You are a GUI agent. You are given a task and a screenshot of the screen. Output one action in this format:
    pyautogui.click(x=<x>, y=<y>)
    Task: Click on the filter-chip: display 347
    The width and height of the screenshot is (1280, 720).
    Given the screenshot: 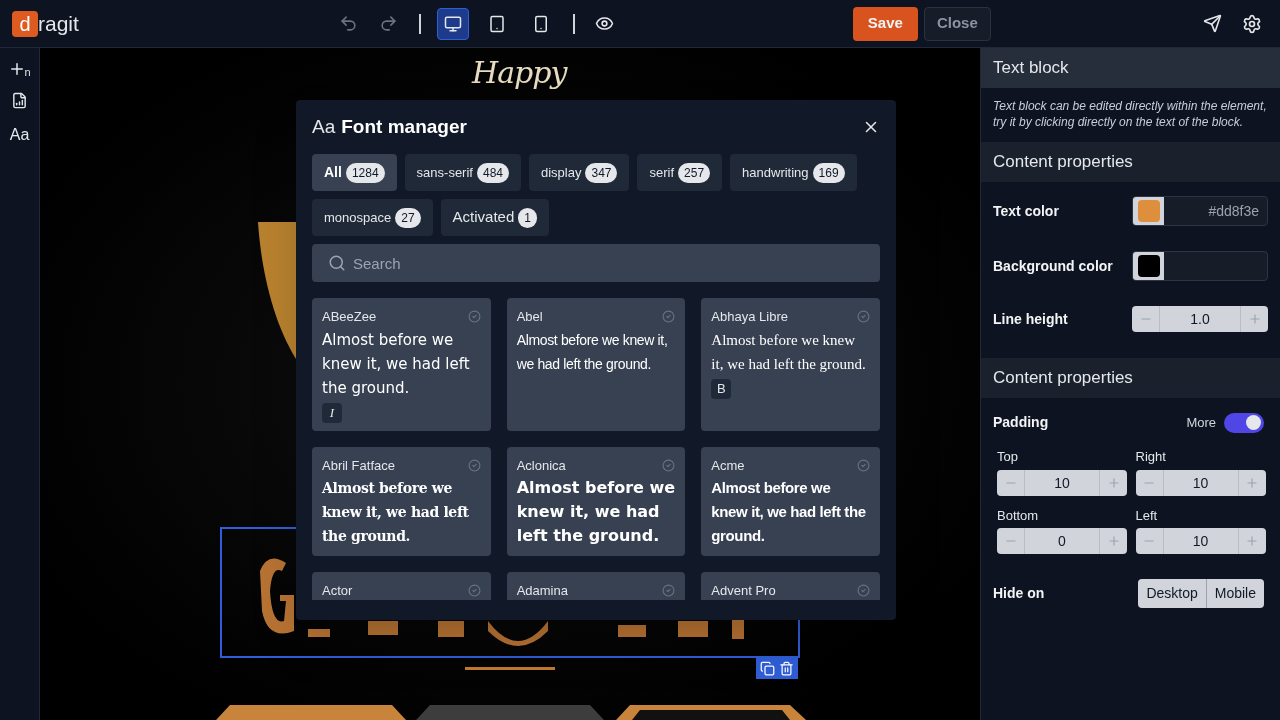 What is the action you would take?
    pyautogui.click(x=579, y=172)
    